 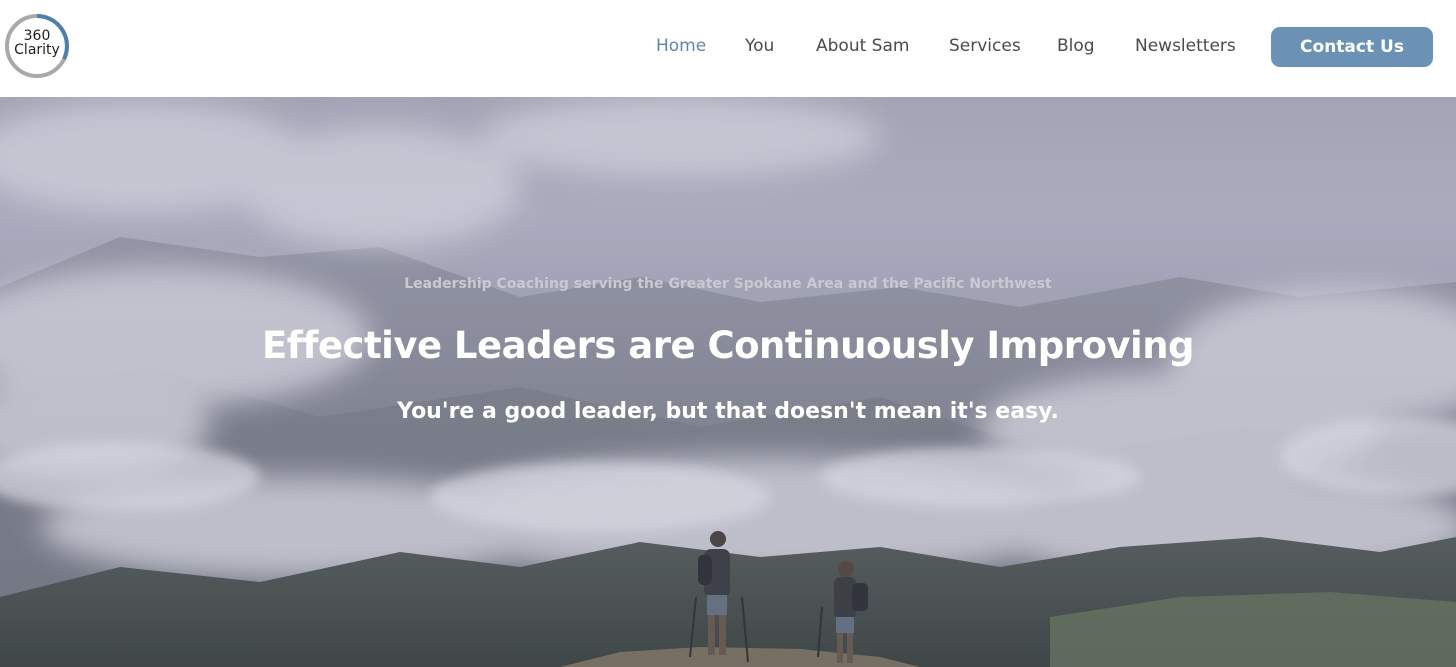 I want to click on nav-home: Home, so click(x=681, y=47).